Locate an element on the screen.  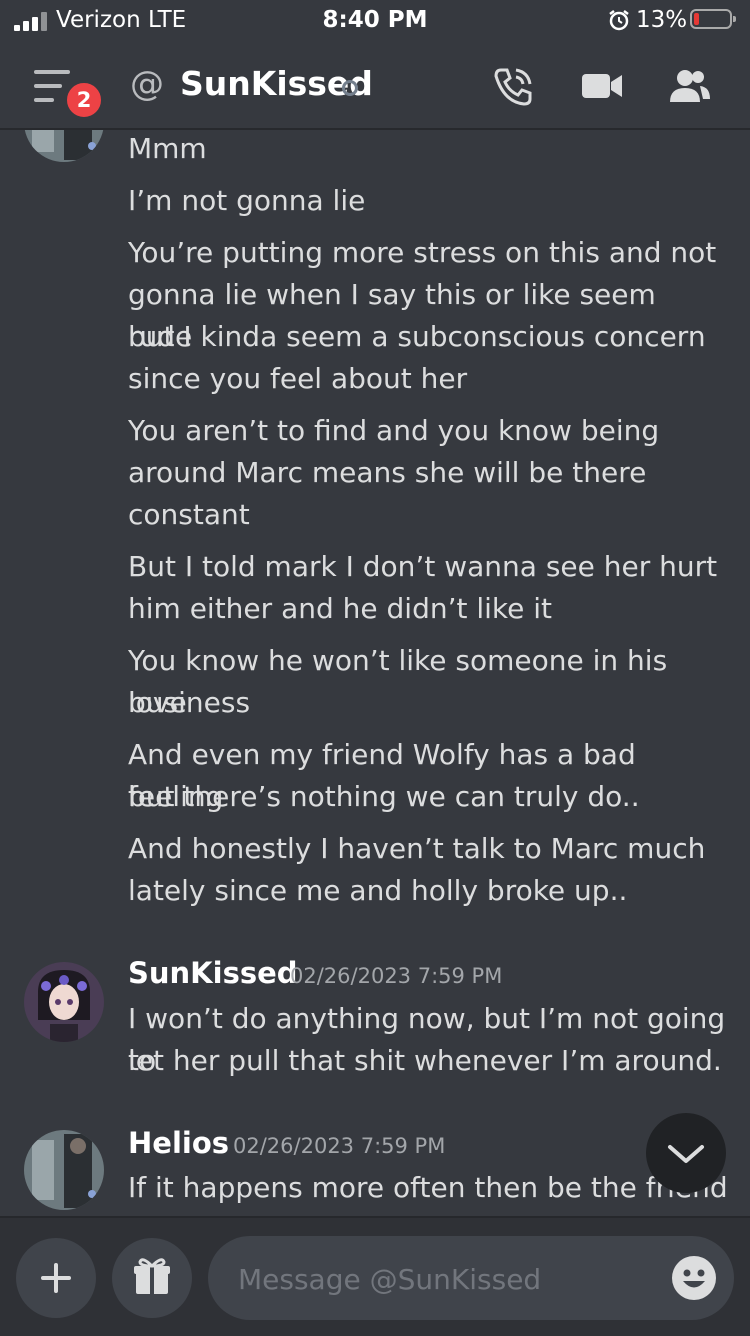
plus-icon is located at coordinates (56, 1278).